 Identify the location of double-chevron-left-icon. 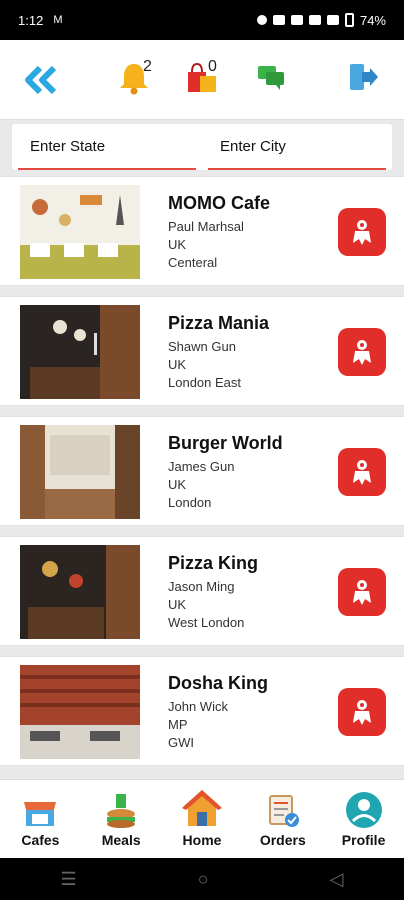
(41, 80).